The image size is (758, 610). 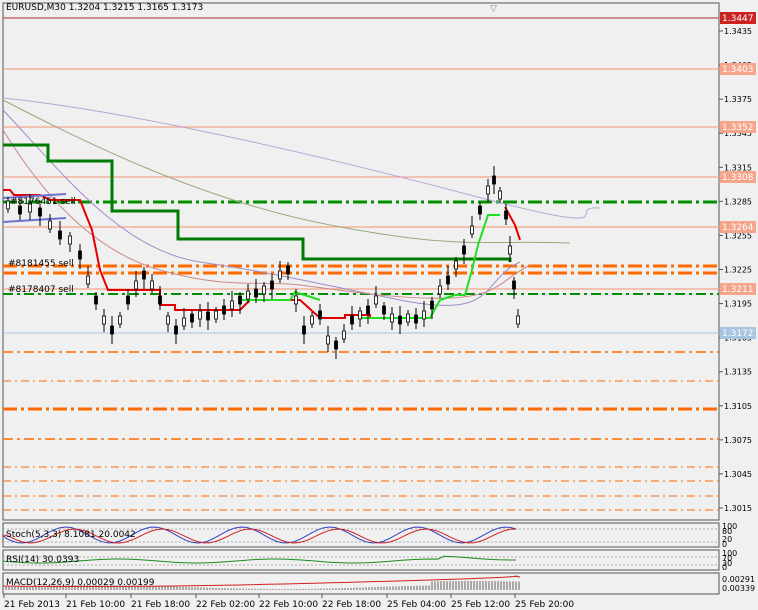 What do you see at coordinates (80, 583) in the screenshot?
I see `macd-label: MACD(12,26,9) 0.00029 0.00199` at bounding box center [80, 583].